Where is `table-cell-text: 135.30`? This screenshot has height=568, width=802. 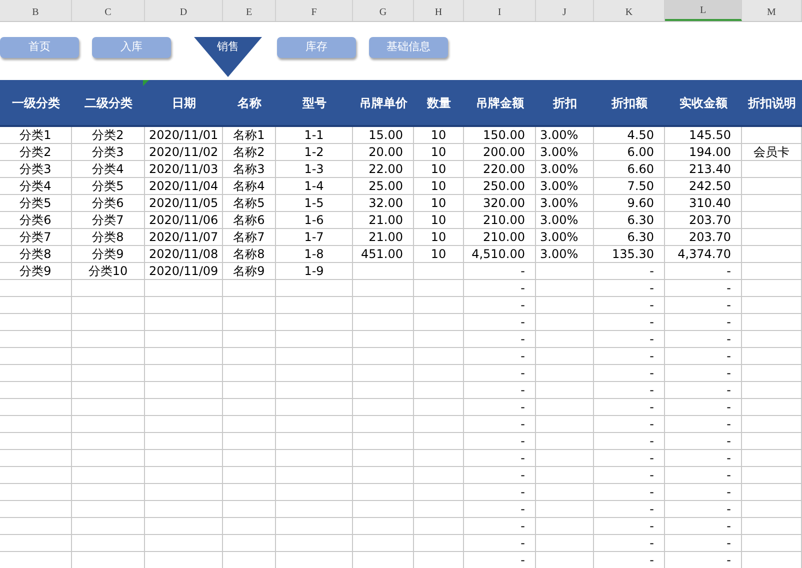
table-cell-text: 135.30 is located at coordinates (633, 254).